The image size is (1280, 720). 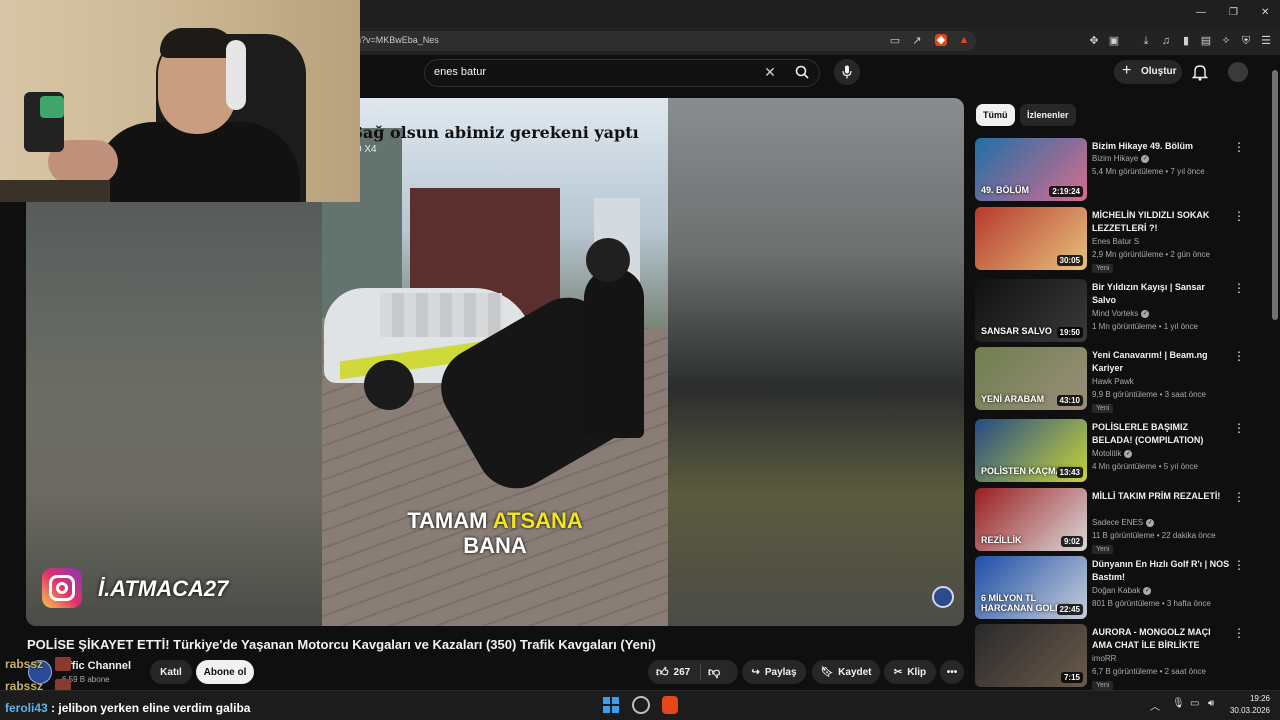 I want to click on subscribe-button: Abone ol, so click(x=225, y=672).